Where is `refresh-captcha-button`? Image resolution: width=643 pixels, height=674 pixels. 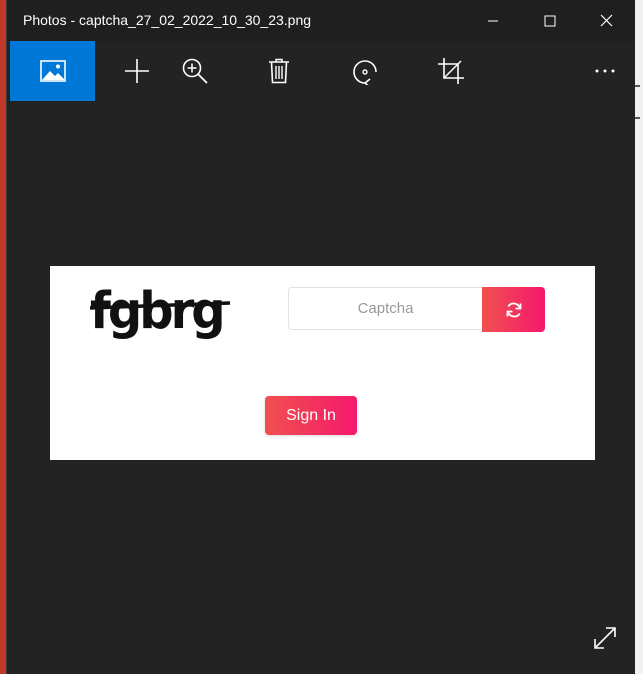
refresh-captcha-button is located at coordinates (513, 309).